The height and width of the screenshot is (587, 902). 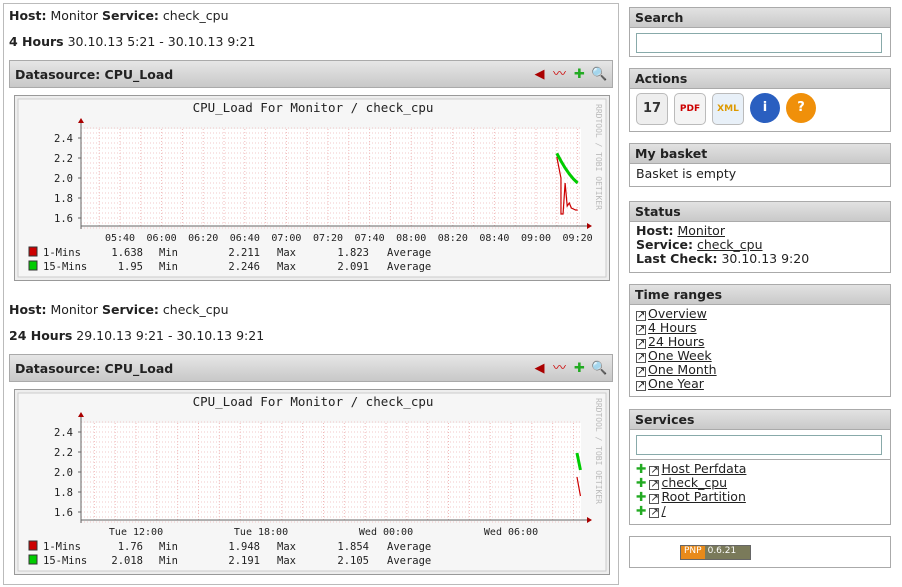 I want to click on service-link: /, so click(x=663, y=510).